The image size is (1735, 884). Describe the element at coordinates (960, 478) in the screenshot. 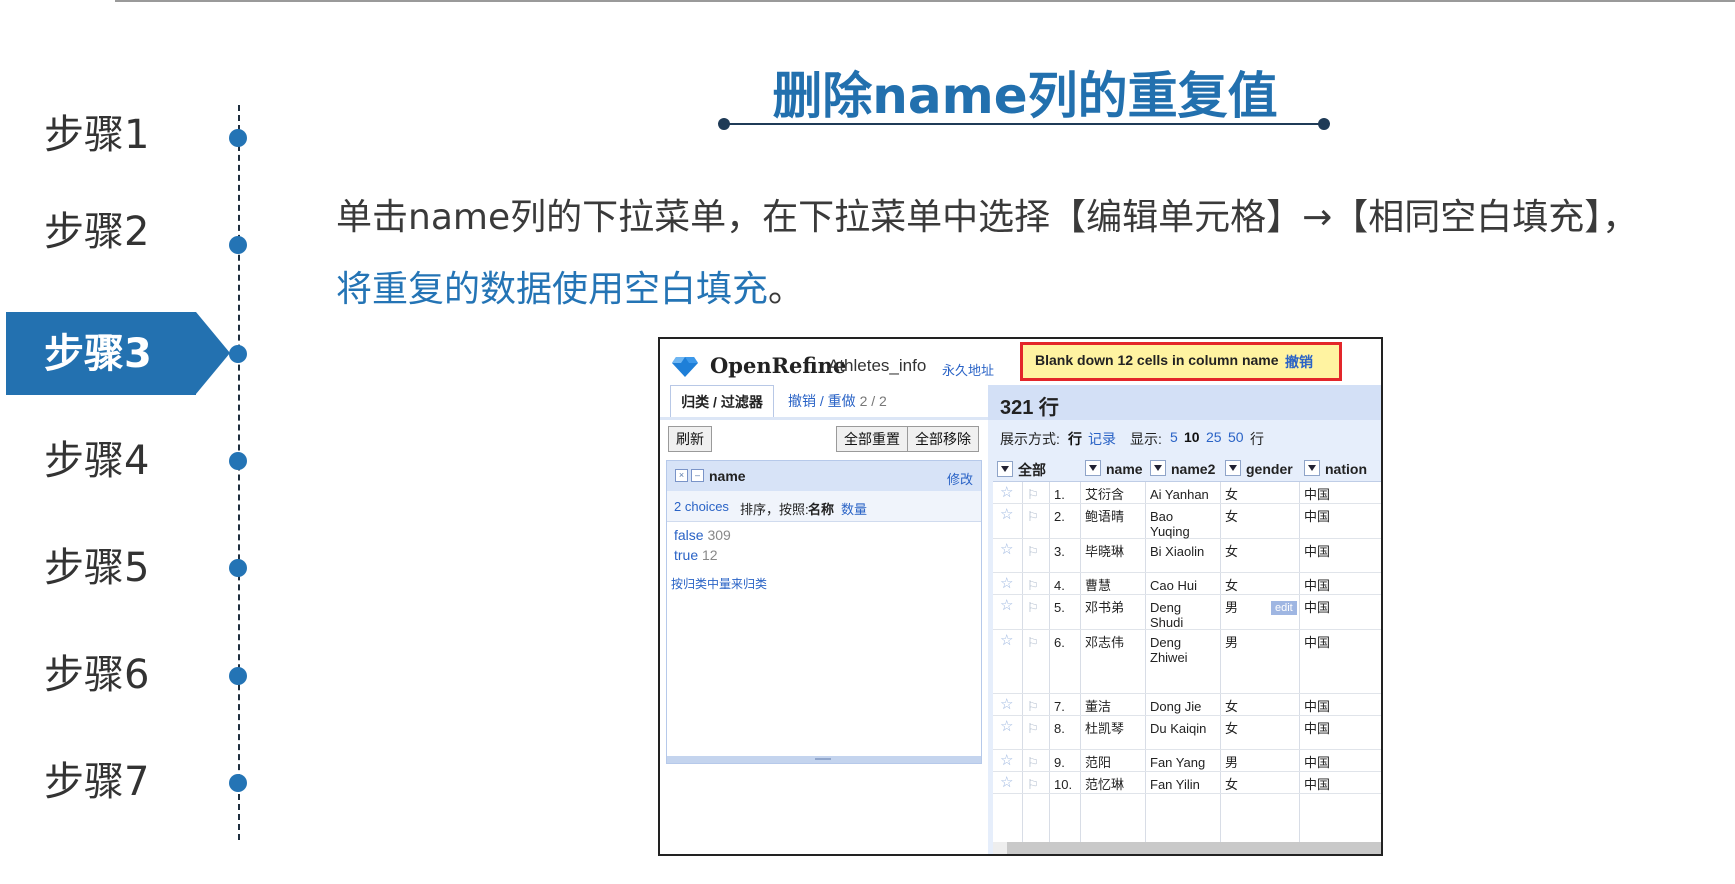

I see `facet-edit-link: 修改` at that location.